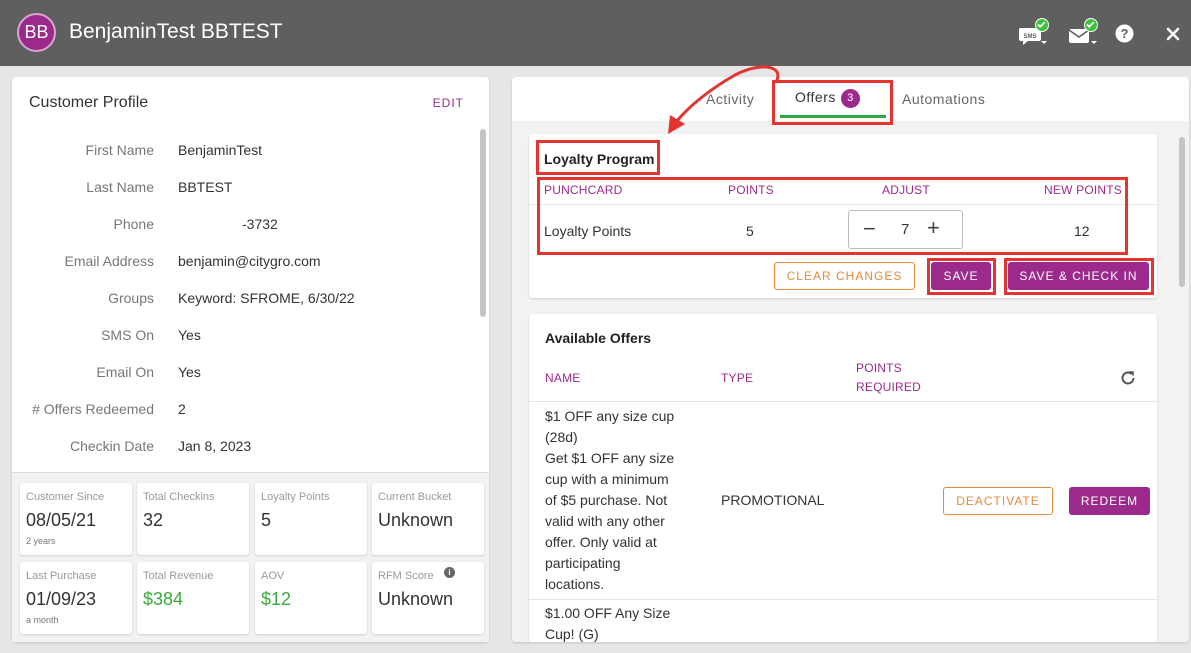  I want to click on field-label: Phone, so click(133, 224).